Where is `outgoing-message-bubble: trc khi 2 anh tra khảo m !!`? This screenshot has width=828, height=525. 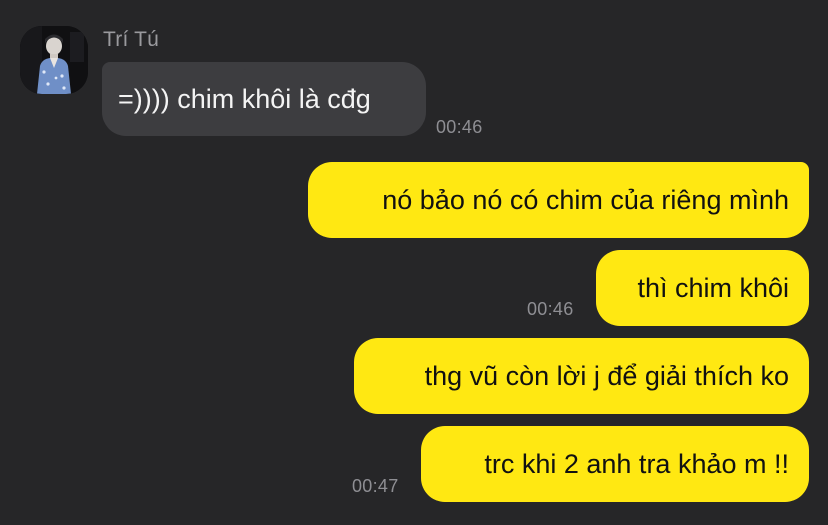
outgoing-message-bubble: trc khi 2 anh tra khảo m !! is located at coordinates (615, 464).